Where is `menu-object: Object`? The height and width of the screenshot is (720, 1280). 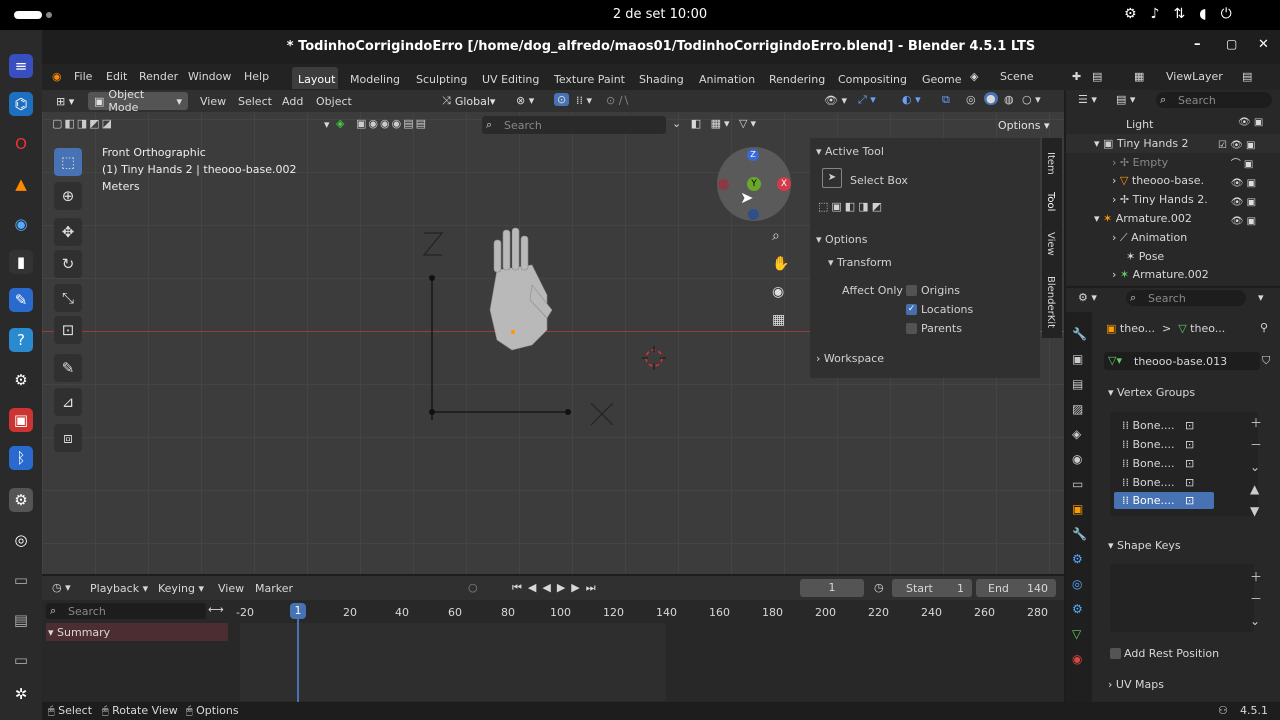 menu-object: Object is located at coordinates (334, 101).